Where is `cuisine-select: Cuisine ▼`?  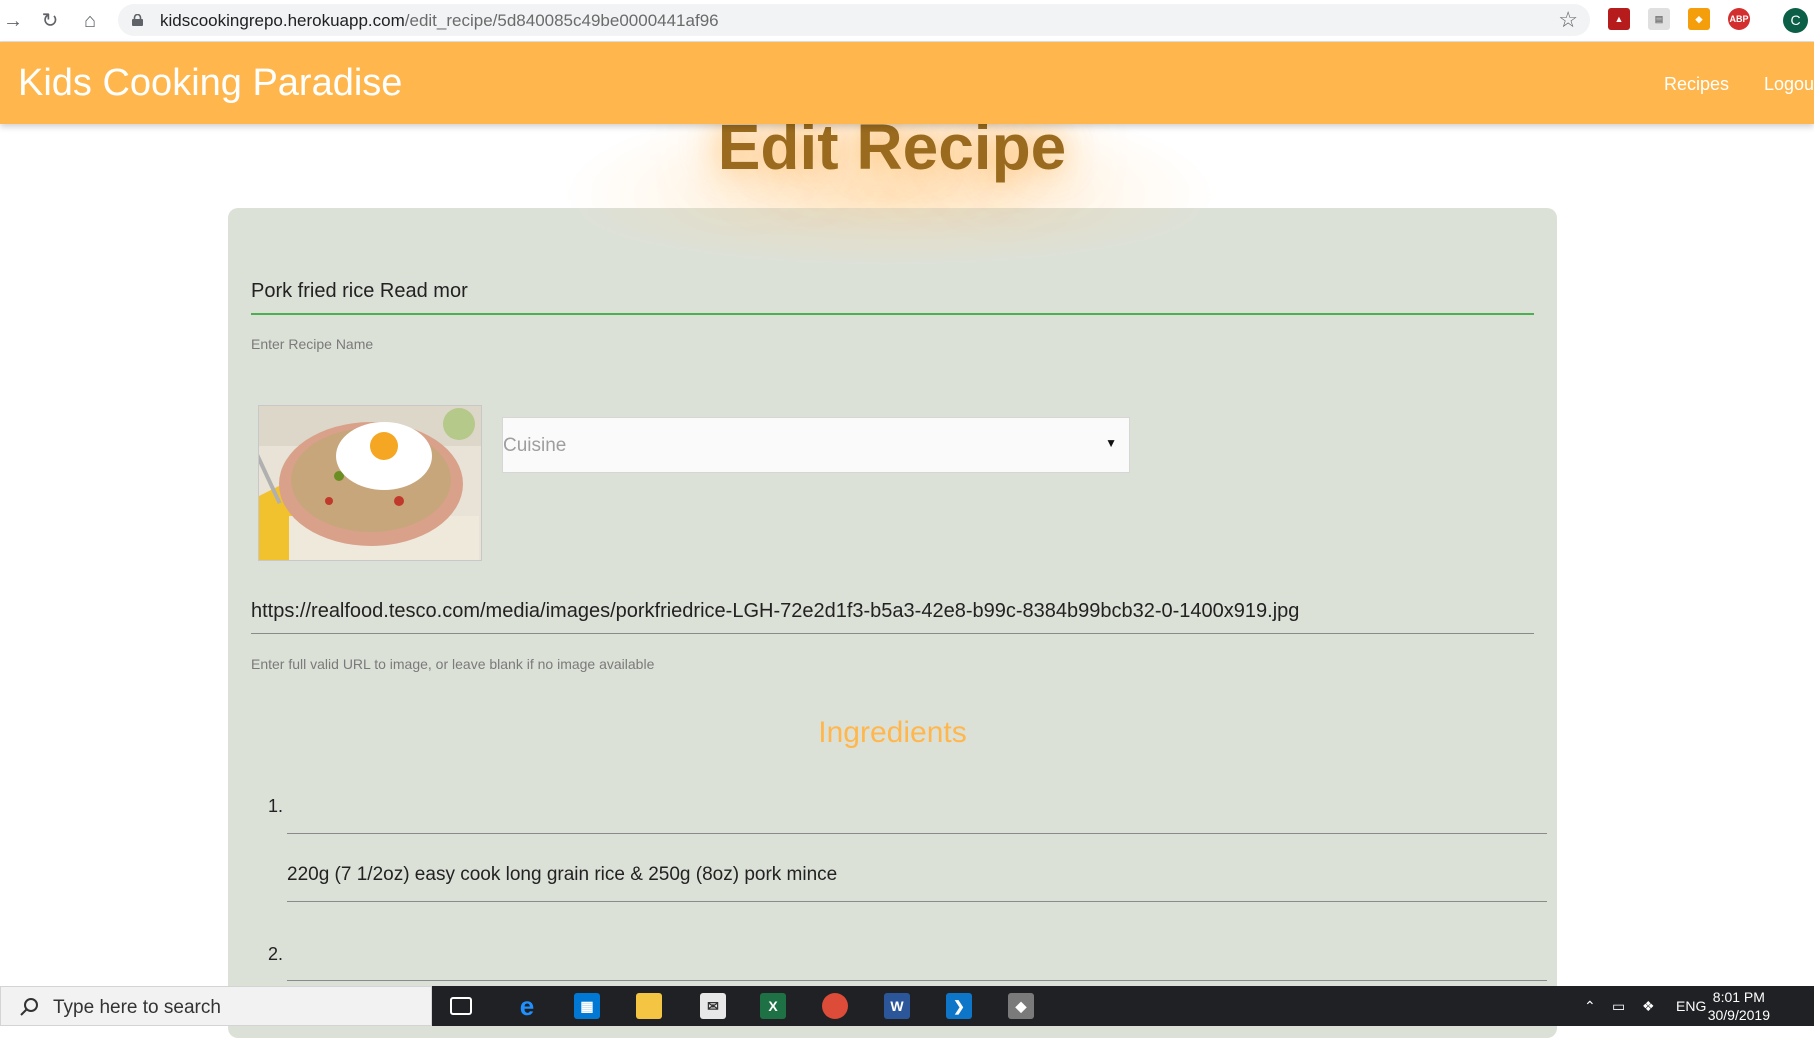
cuisine-select: Cuisine ▼ is located at coordinates (816, 445).